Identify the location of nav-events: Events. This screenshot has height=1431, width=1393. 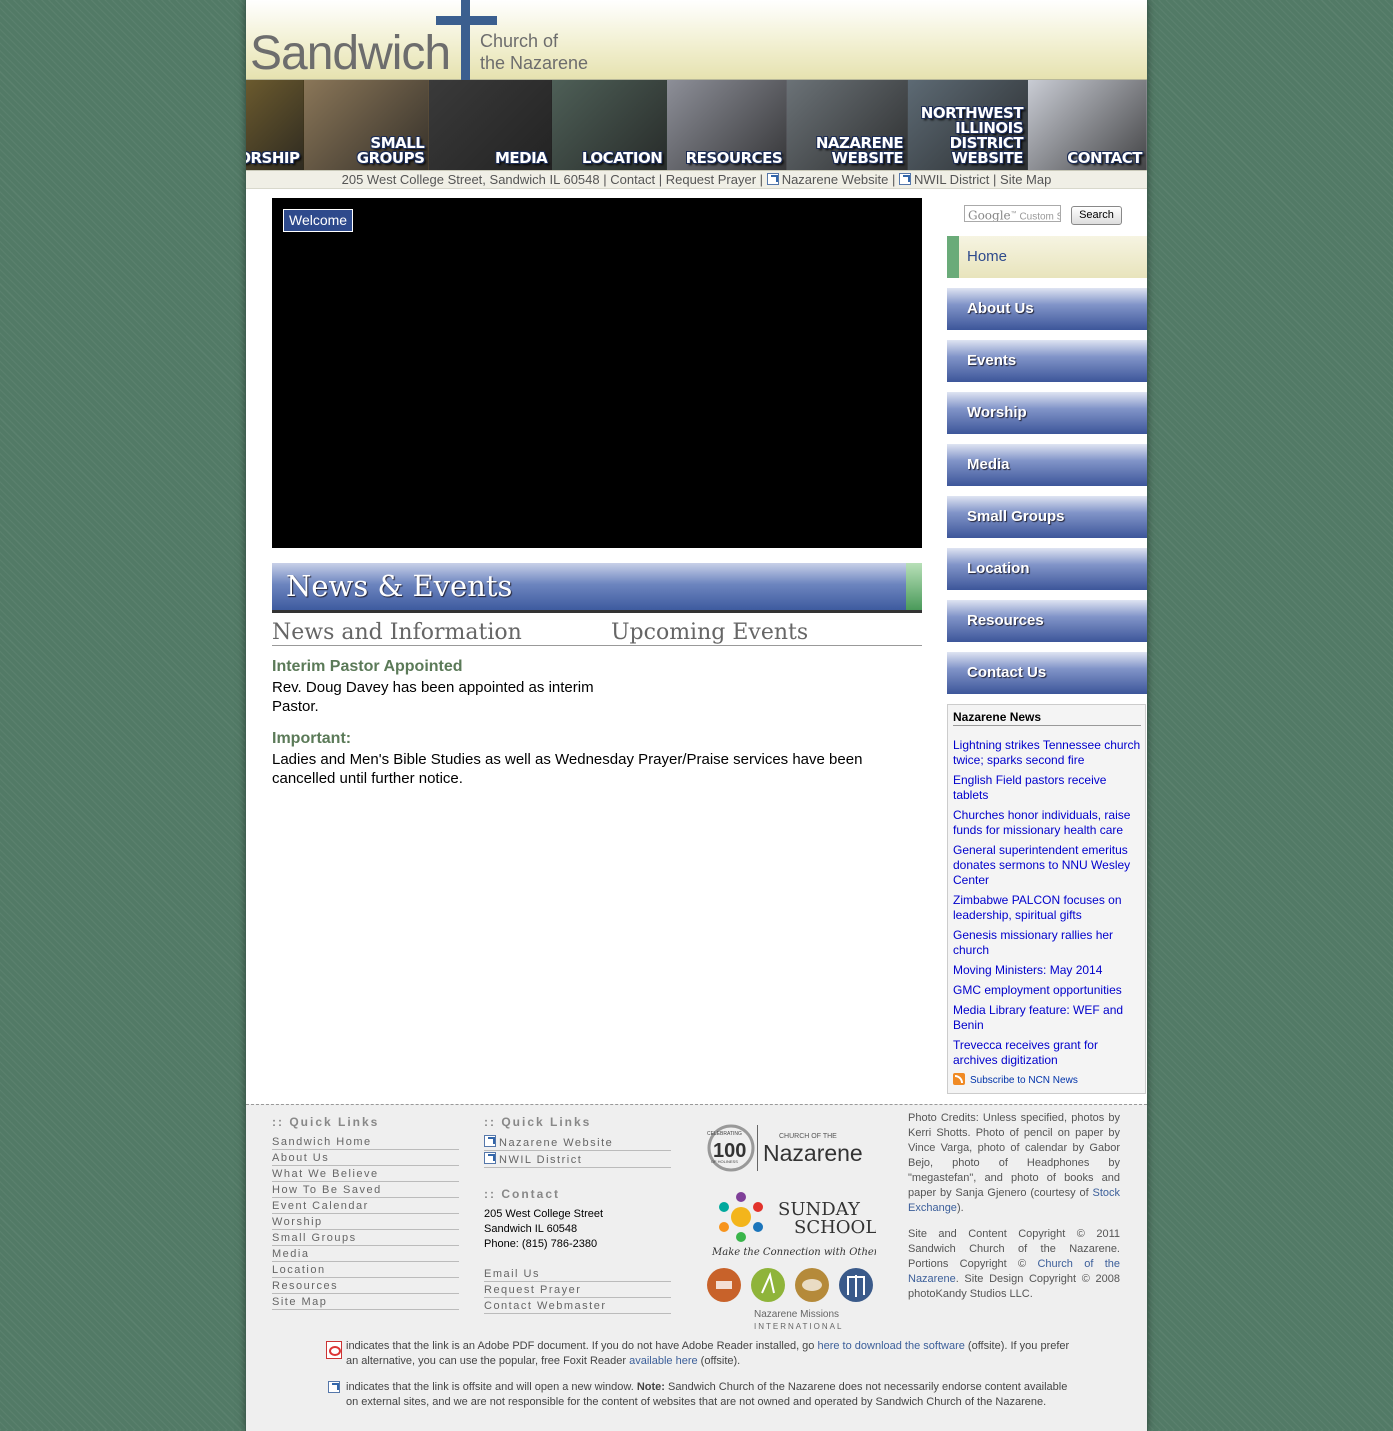
(1047, 361).